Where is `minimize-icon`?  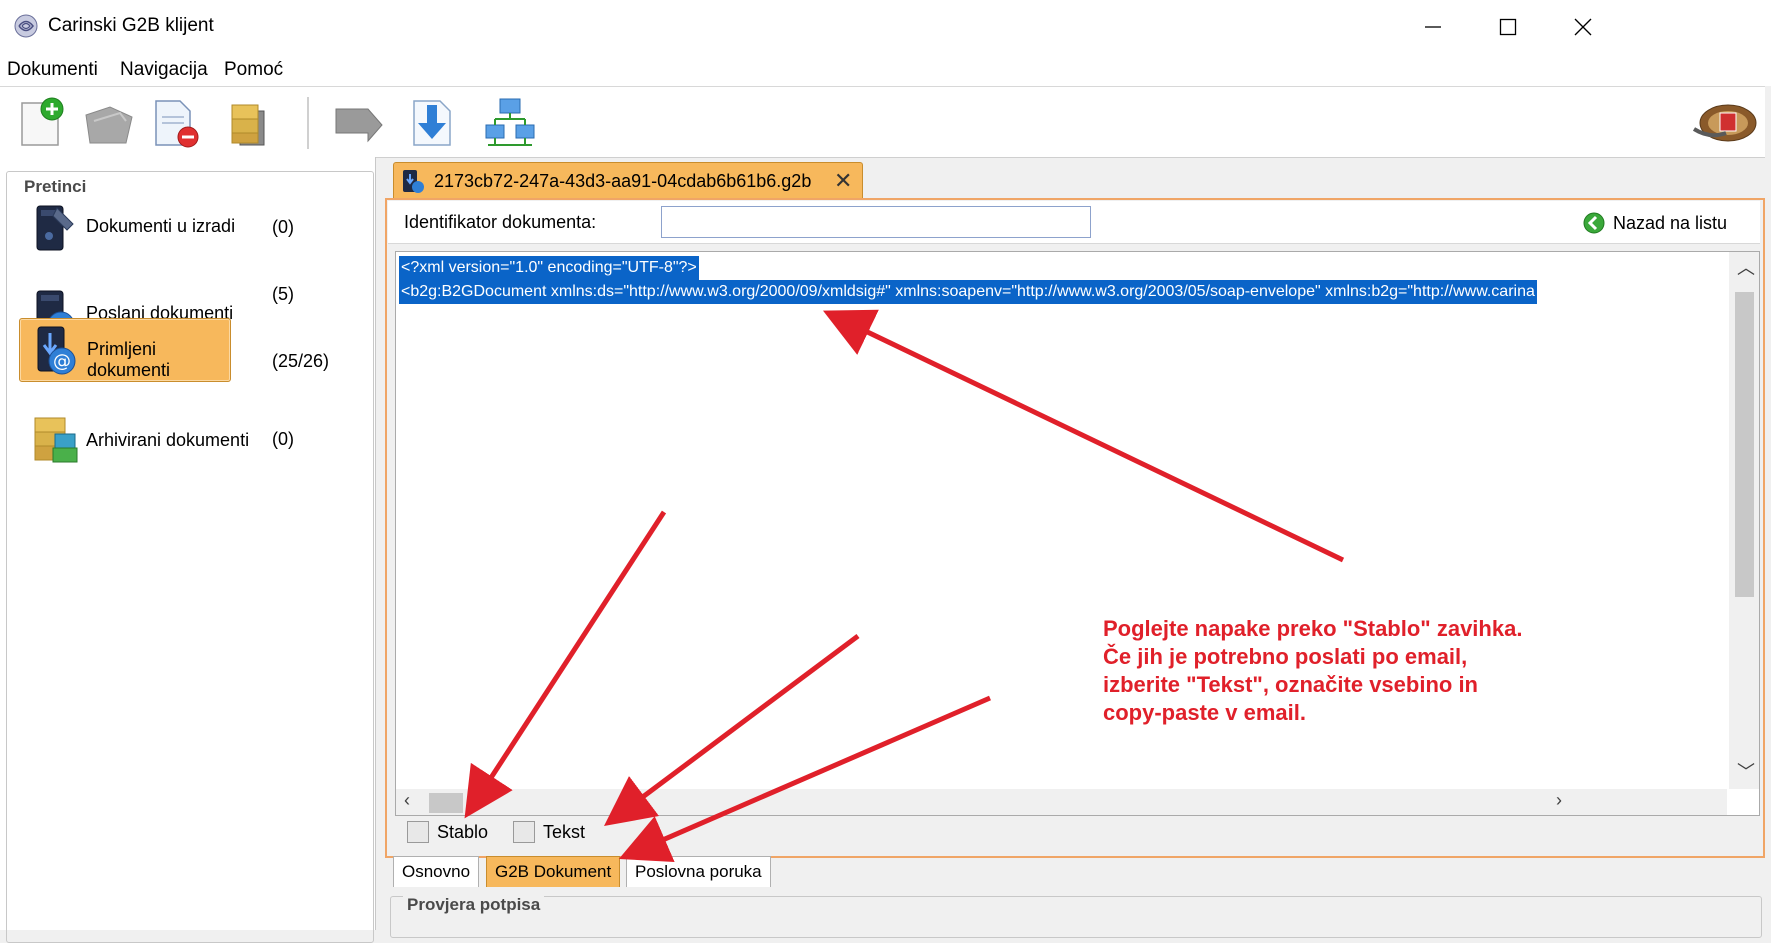 minimize-icon is located at coordinates (1433, 26).